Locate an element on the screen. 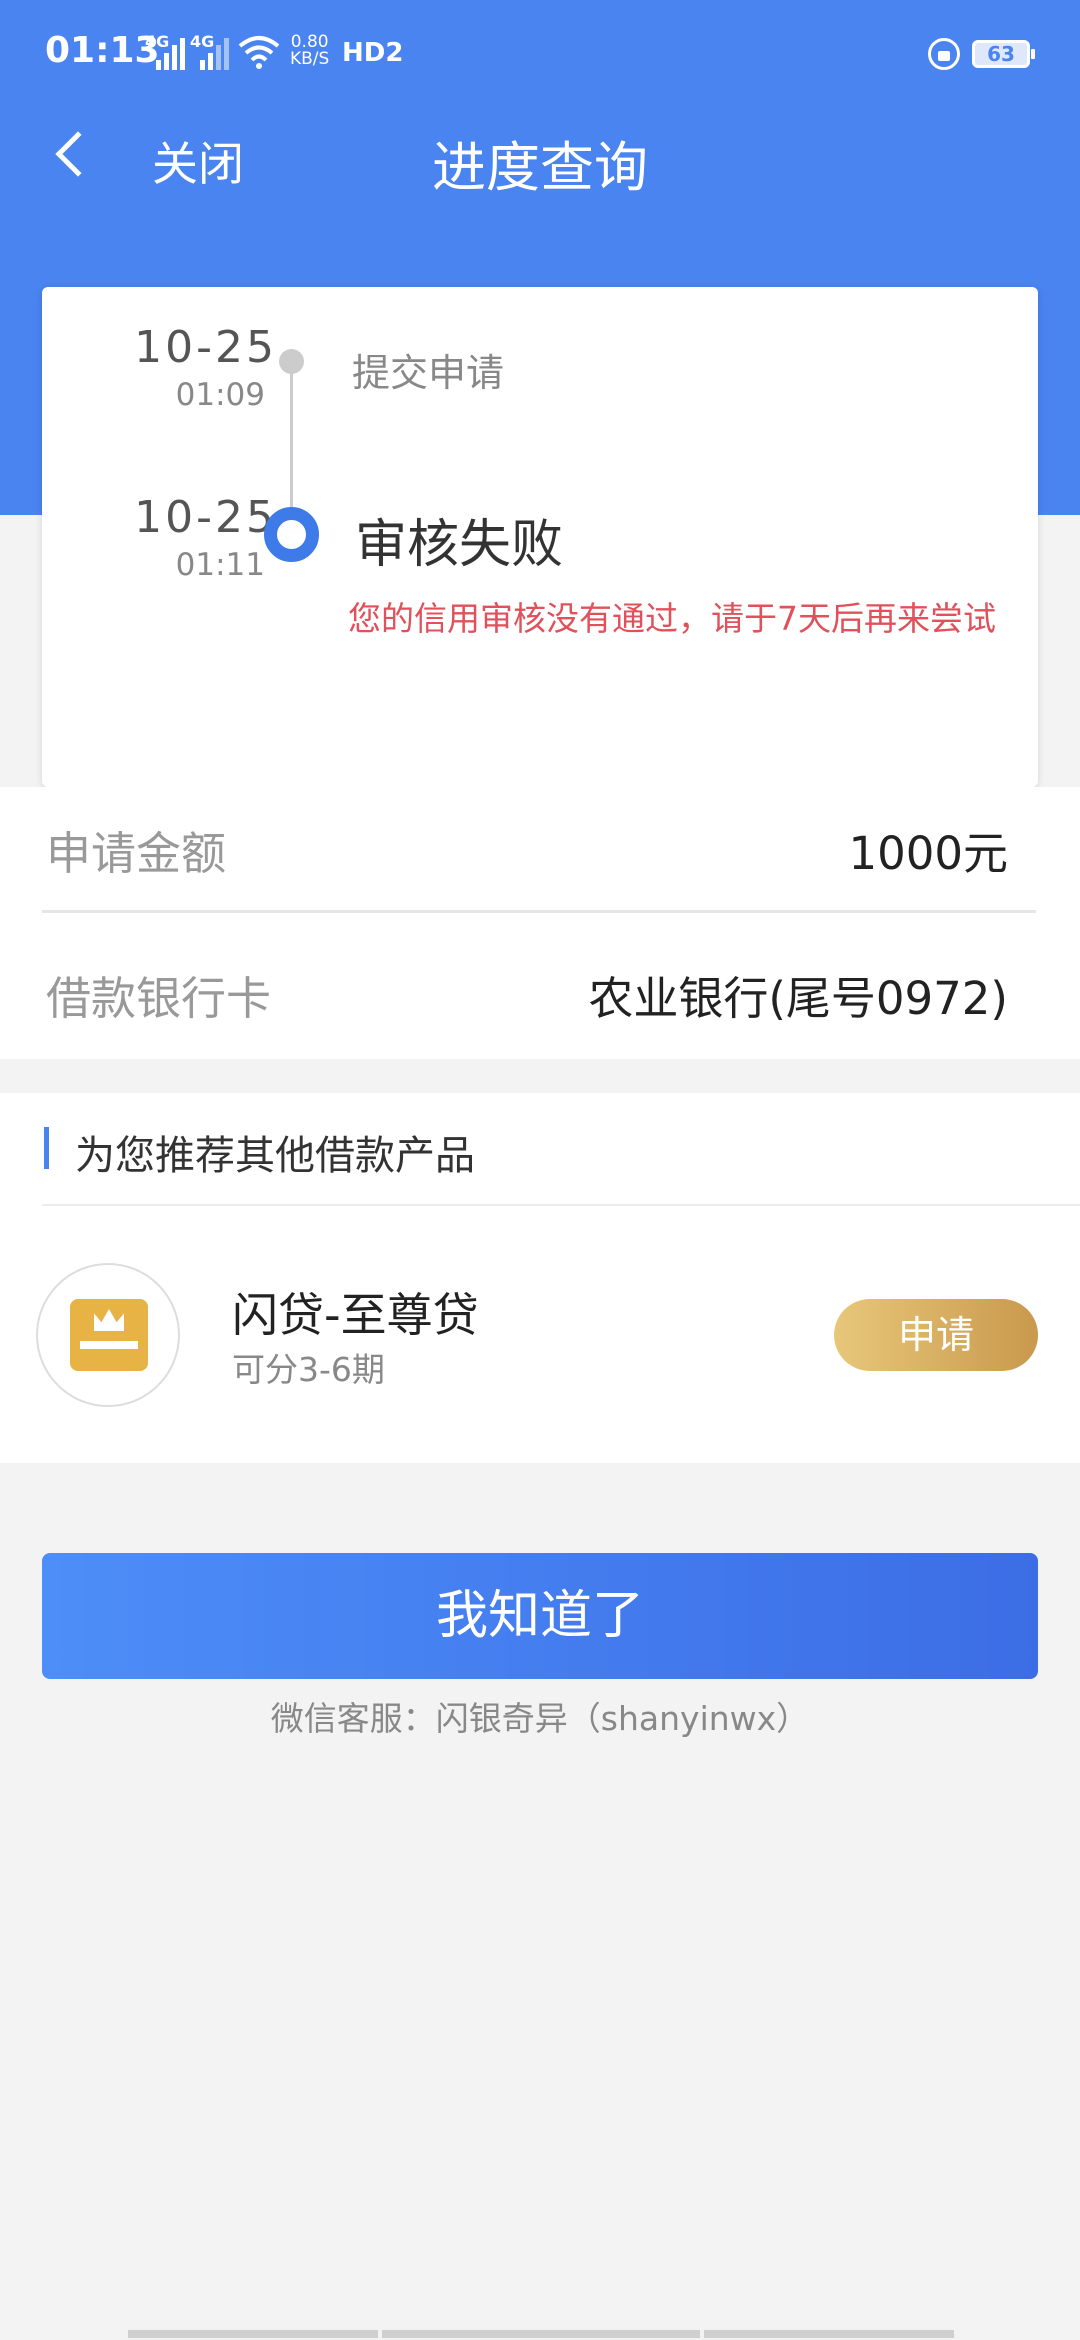 The image size is (1080, 2340). network-speed-unit: KB/S is located at coordinates (310, 59).